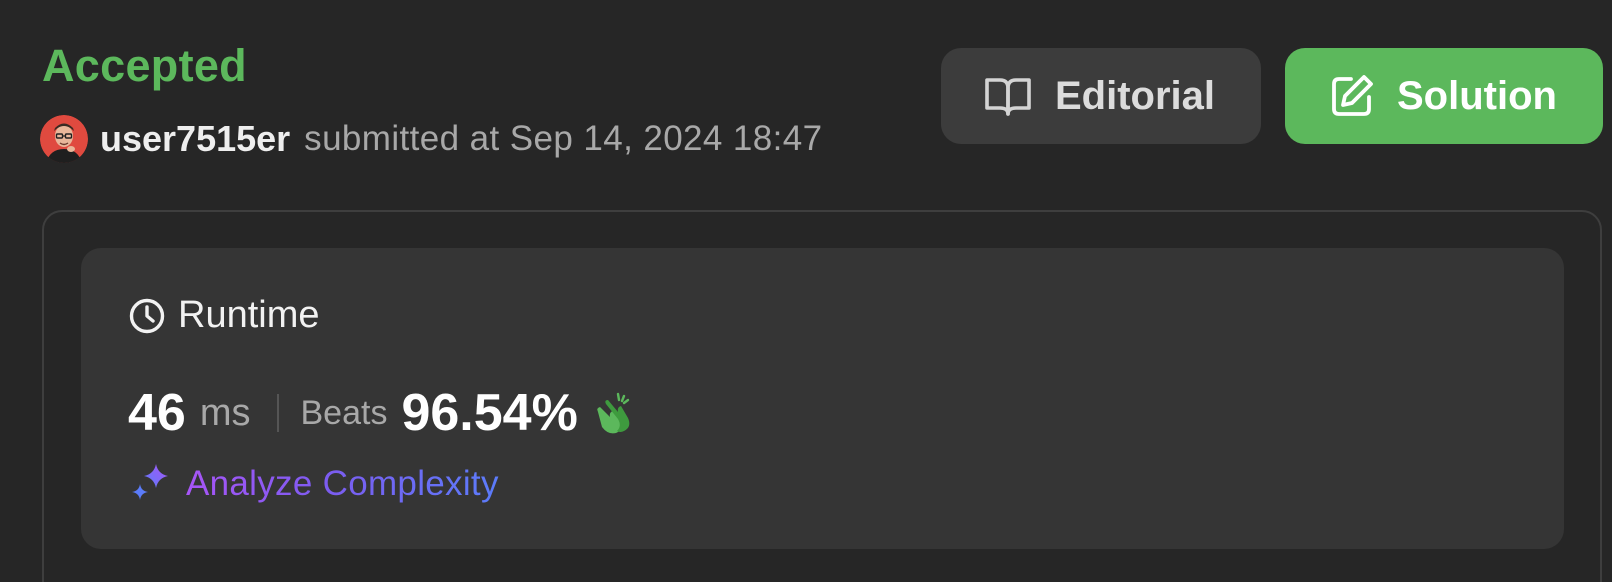  I want to click on editorial-label: Editorial, so click(1135, 95).